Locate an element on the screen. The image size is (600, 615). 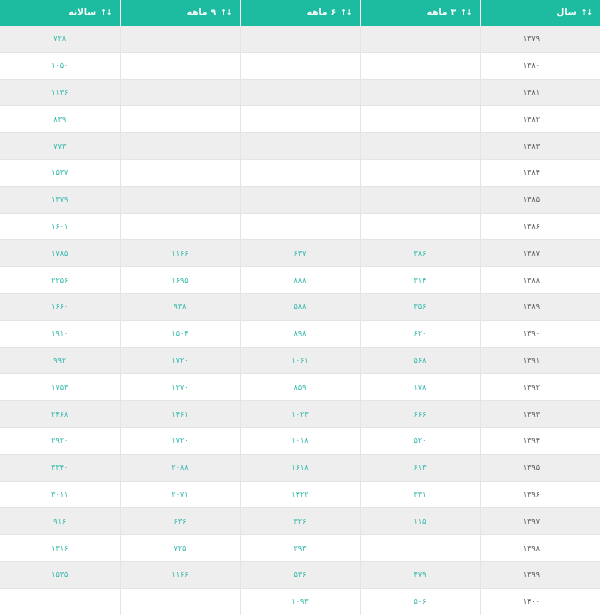
table-row: ۱۳۹۴ ۵۲۰ ۱۰۱۸ ۱۷۲۰ ۲۹۲۰ is located at coordinates (300, 441).